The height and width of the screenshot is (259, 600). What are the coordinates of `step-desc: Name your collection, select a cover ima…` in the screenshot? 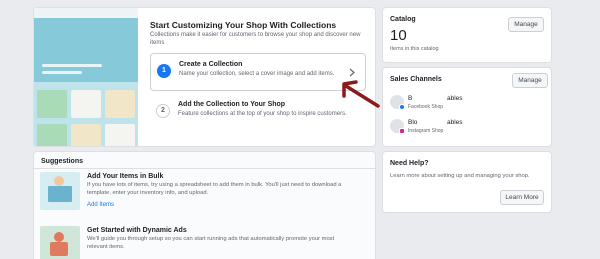 It's located at (257, 74).